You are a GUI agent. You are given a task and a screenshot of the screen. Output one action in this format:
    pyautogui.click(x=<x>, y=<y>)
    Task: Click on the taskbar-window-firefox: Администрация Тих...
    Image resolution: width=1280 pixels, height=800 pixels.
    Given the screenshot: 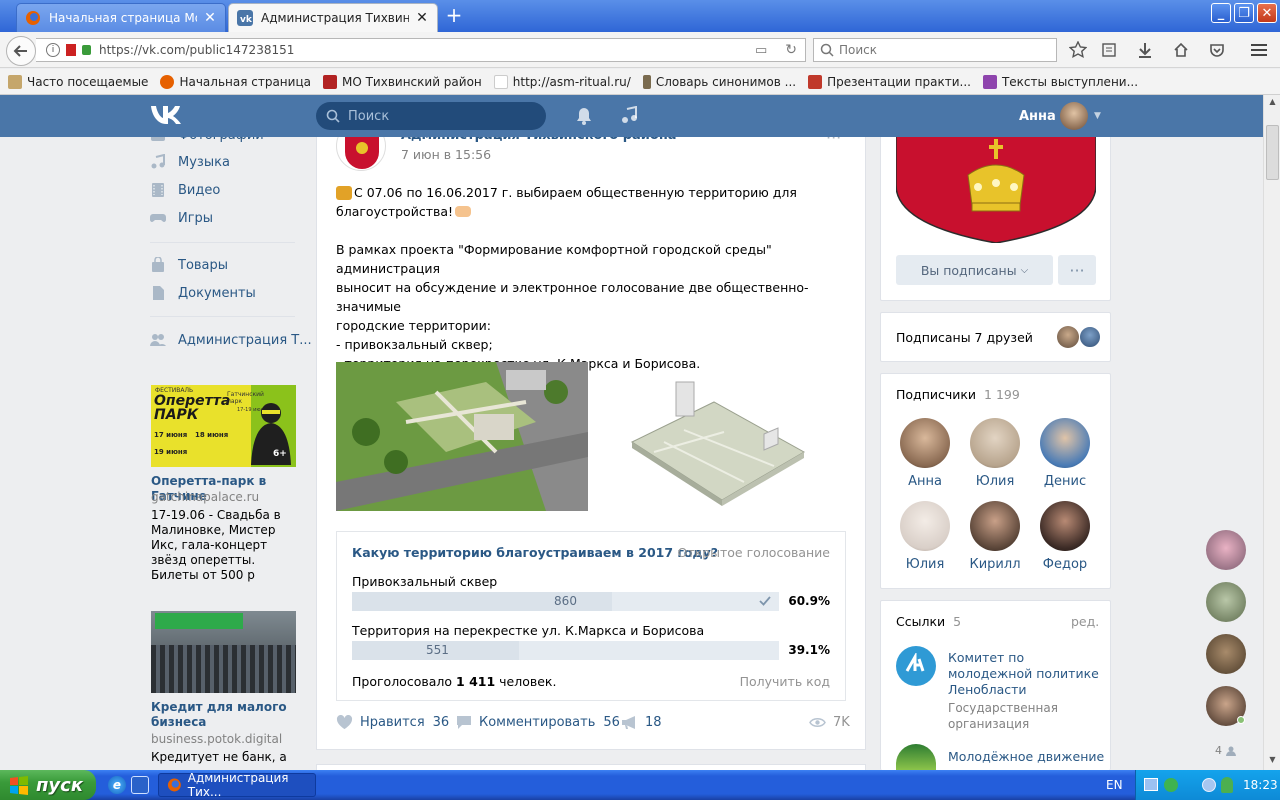 What is the action you would take?
    pyautogui.click(x=237, y=785)
    